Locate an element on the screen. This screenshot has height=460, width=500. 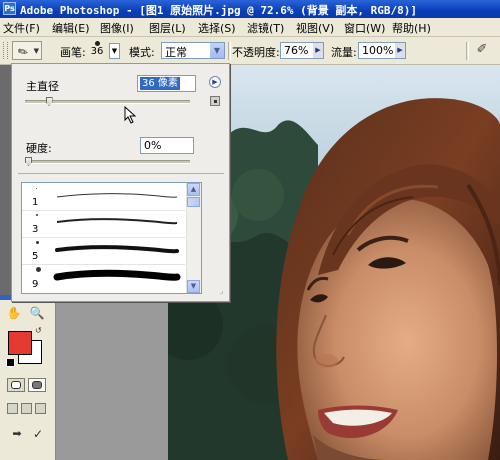
flow-slider-arrow-icon: ▶ is located at coordinates (400, 50).